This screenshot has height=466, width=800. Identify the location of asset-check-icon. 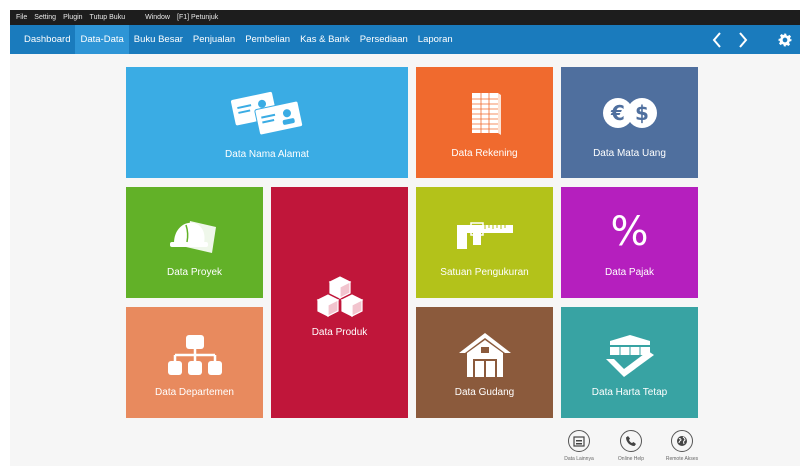
(629, 356).